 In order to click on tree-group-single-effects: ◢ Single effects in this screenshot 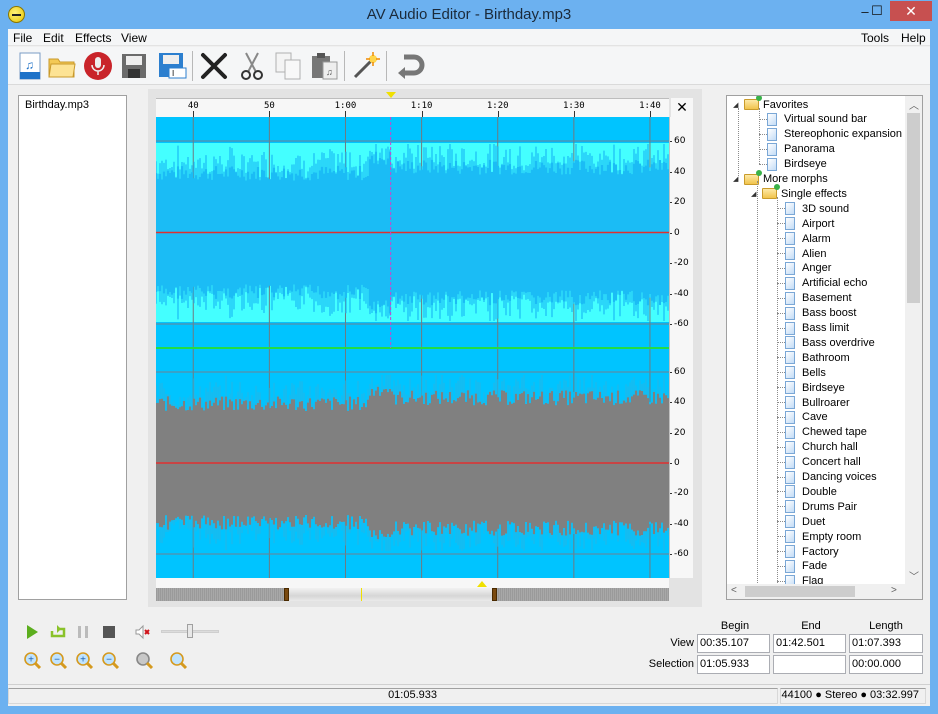, I will do `click(799, 192)`.